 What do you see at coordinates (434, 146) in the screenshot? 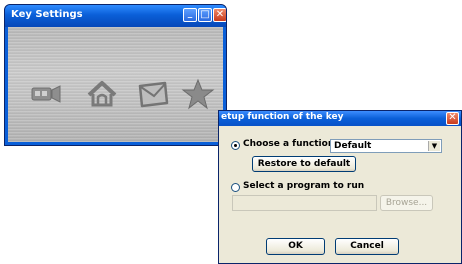
I see `chevron-down-icon: ▼` at bounding box center [434, 146].